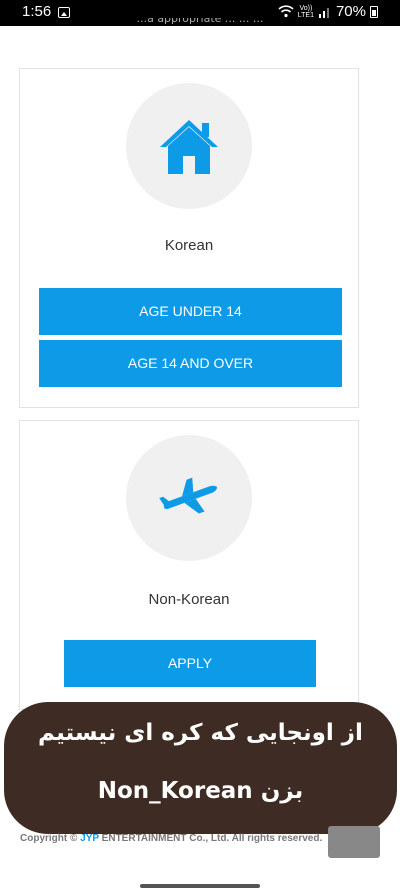 This screenshot has height=892, width=400. I want to click on brand-name: JYP, so click(89, 838).